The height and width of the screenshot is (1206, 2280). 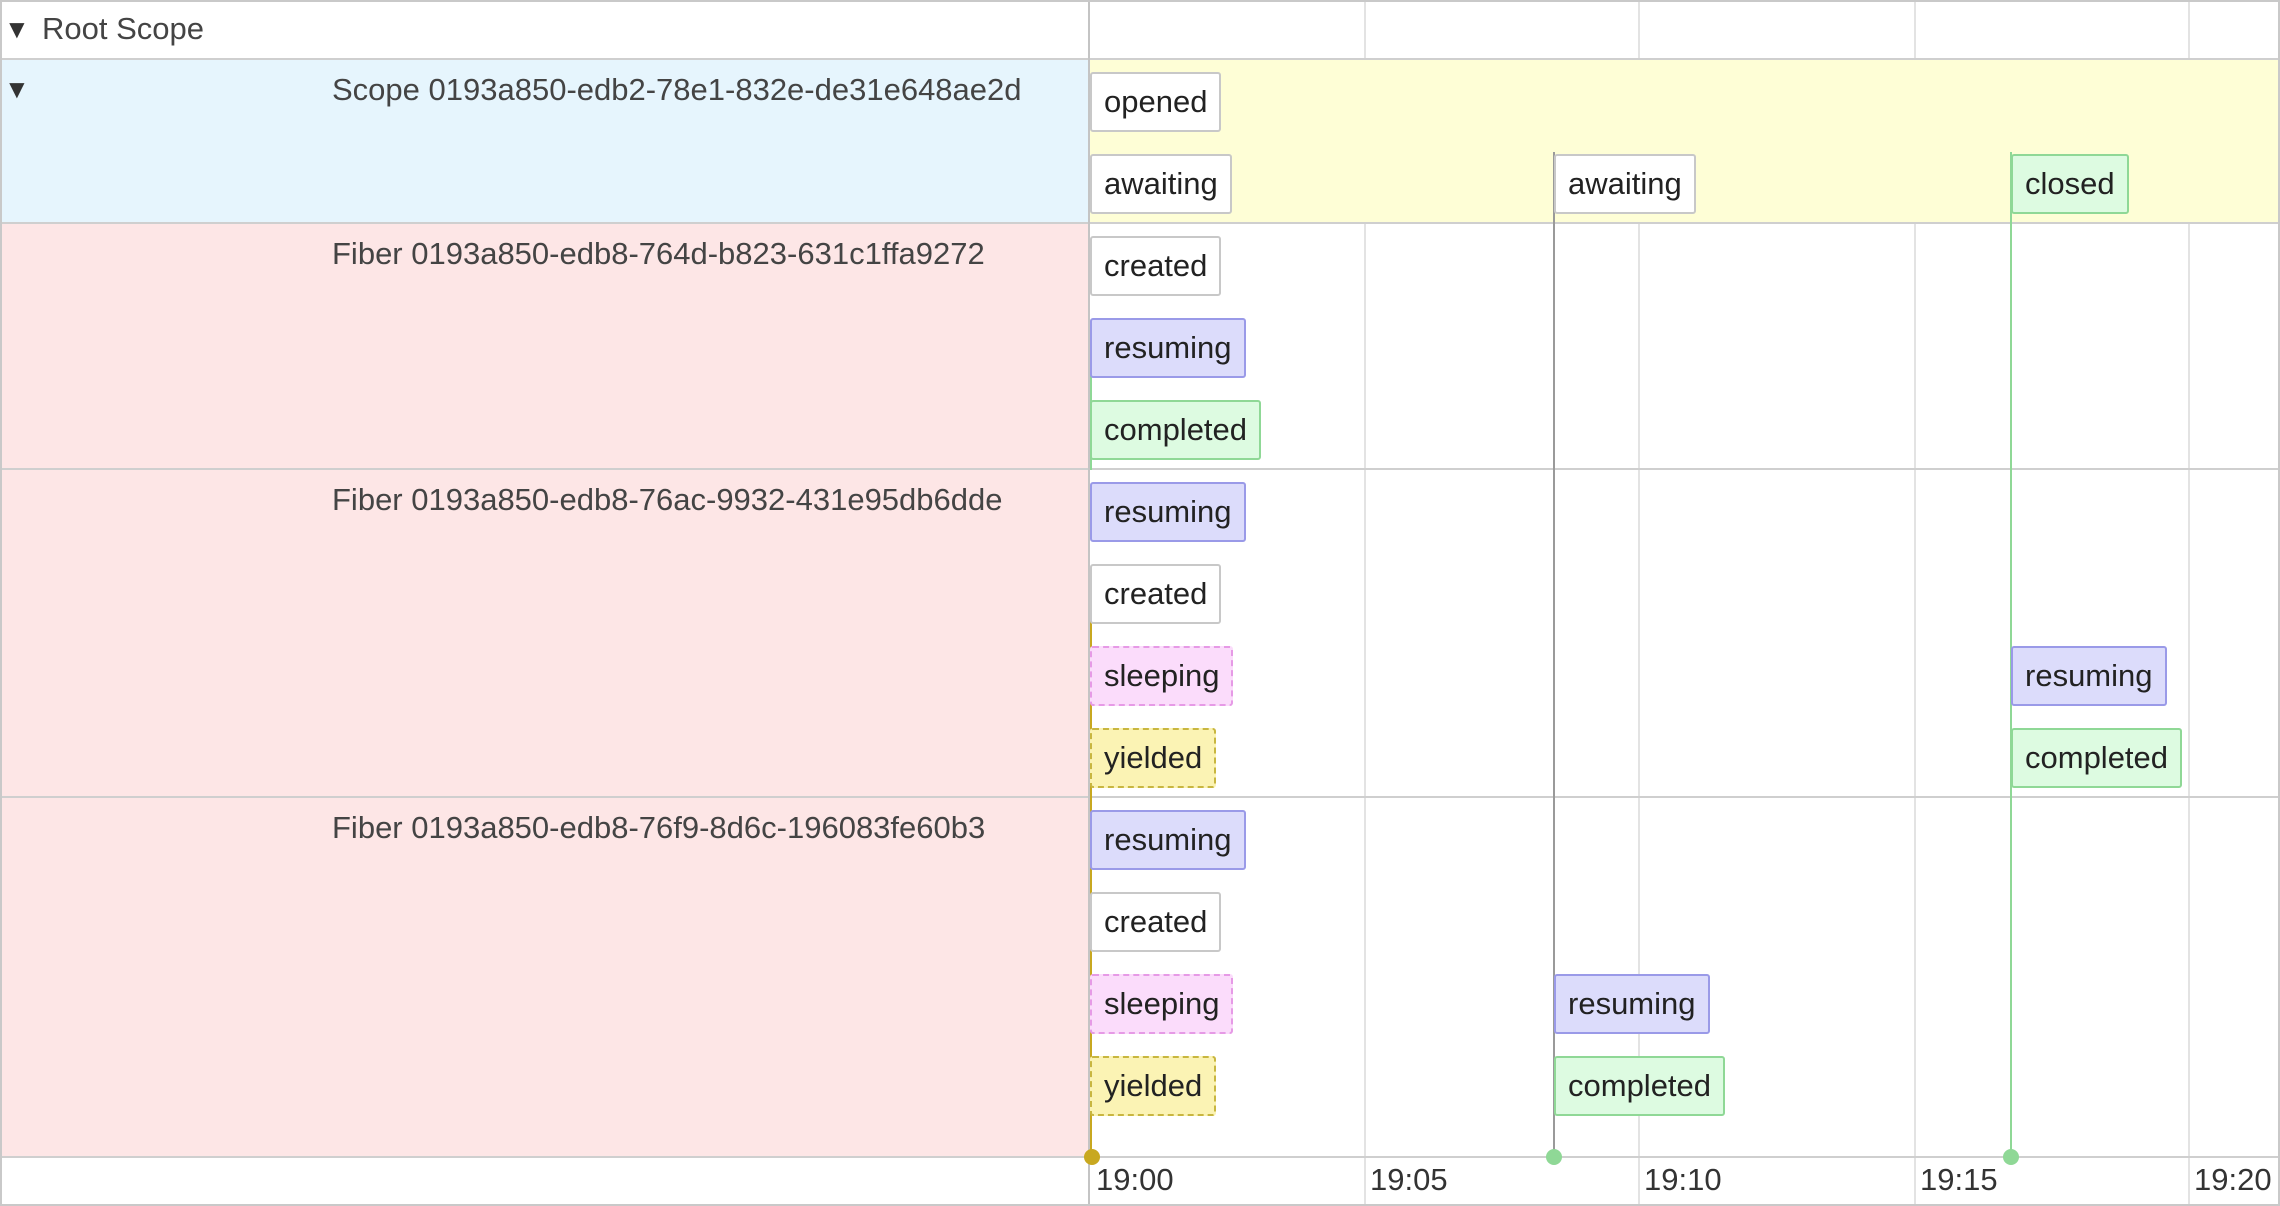 I want to click on gridline-19-15-axis, so click(x=1915, y=1182).